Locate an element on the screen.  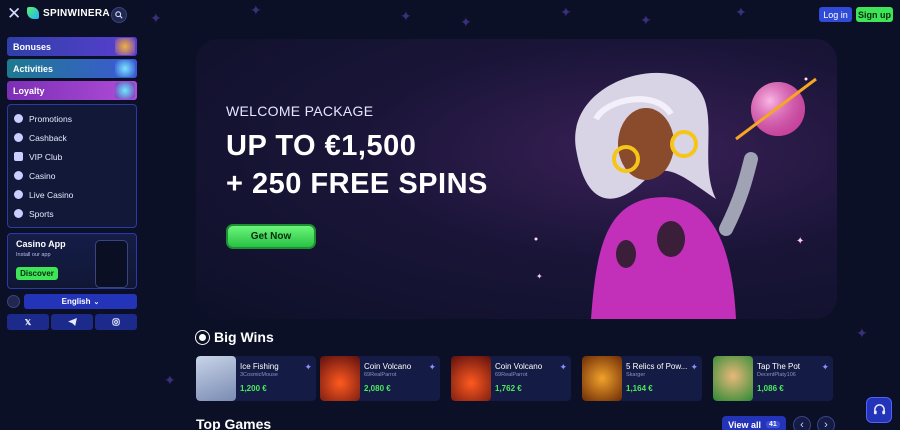
social-links: 𝕏 is located at coordinates (72, 322).